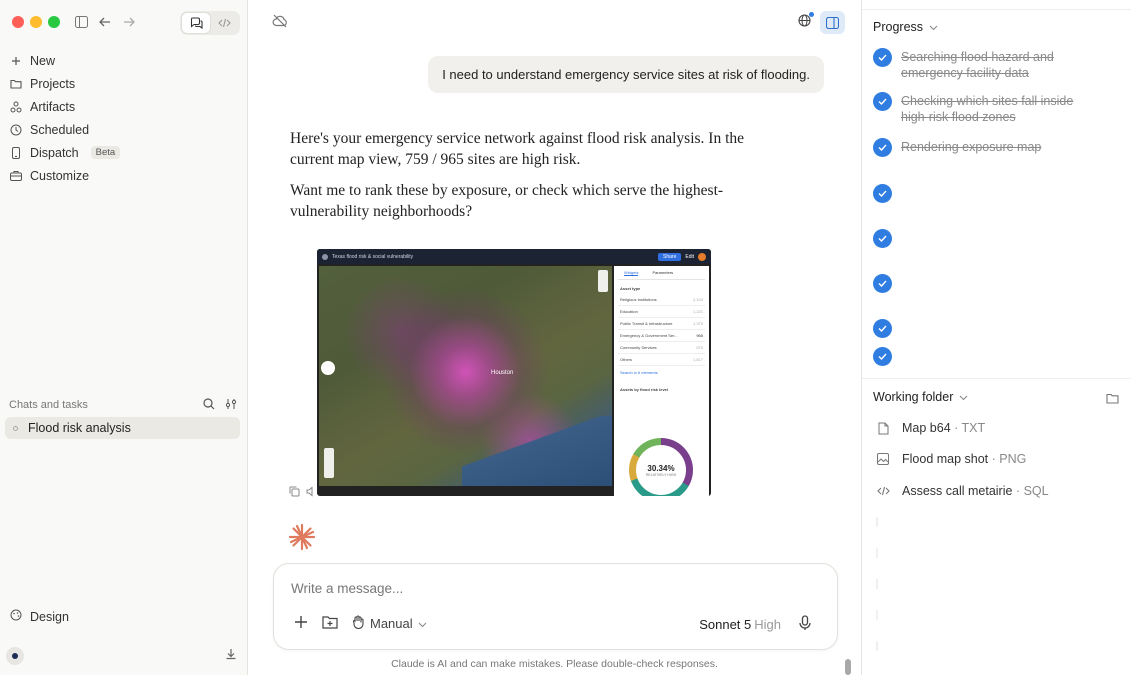 The width and height of the screenshot is (1131, 675). Describe the element at coordinates (294, 493) in the screenshot. I see `copy-icon` at that location.